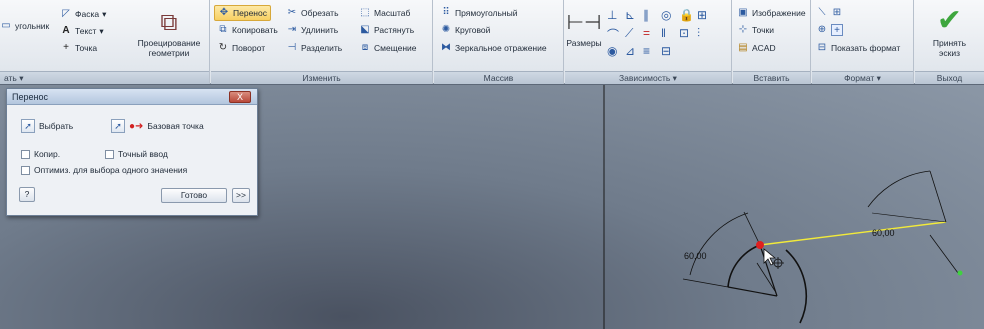 The image size is (984, 329). I want to click on scale-icon: ⬚, so click(365, 12).